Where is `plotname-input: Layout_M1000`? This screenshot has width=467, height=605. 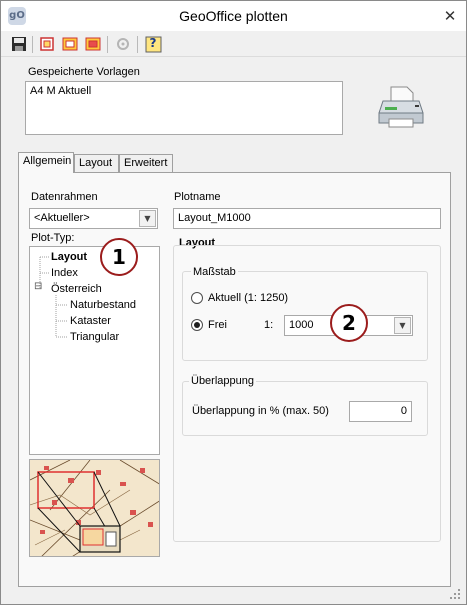
plotname-input: Layout_M1000 is located at coordinates (307, 218).